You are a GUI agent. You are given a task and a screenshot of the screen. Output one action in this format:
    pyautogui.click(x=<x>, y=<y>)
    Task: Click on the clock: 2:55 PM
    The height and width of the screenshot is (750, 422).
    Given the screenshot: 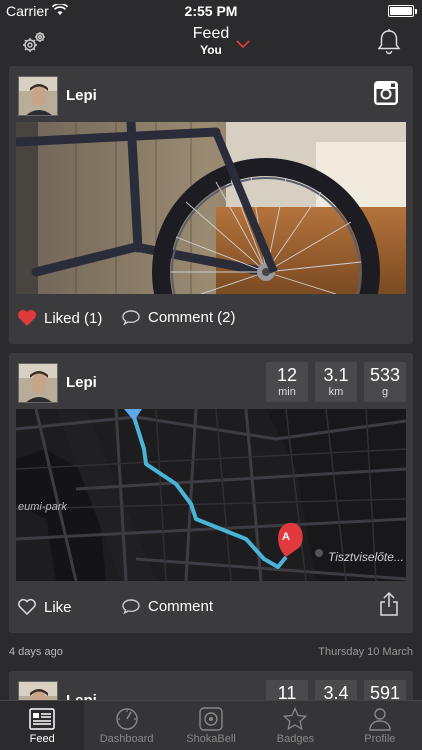 What is the action you would take?
    pyautogui.click(x=211, y=11)
    